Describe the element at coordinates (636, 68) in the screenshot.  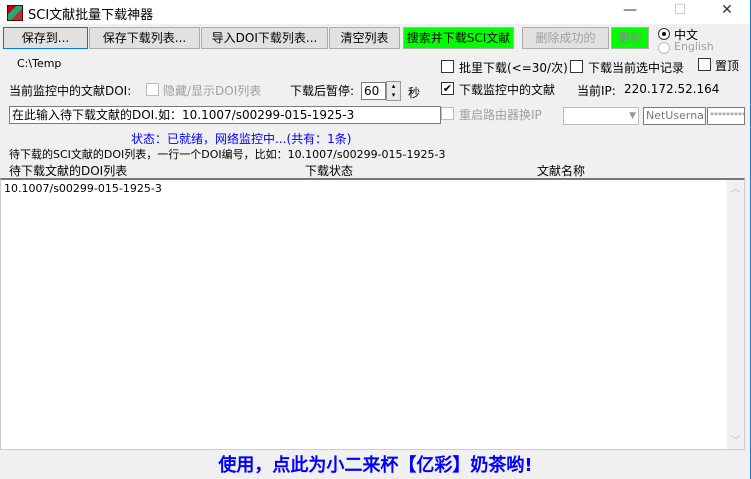
I see `download-selected-label: 下载当前选中记录` at that location.